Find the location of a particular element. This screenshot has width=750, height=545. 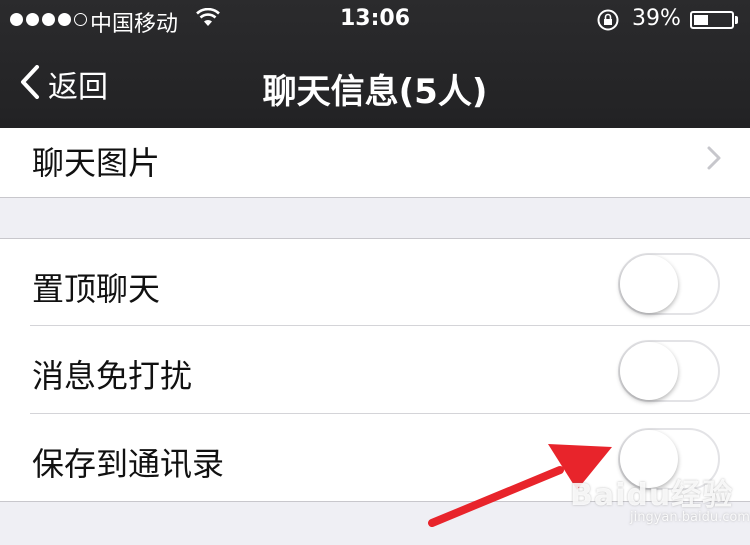

watermark-sub-text: jingyan.baidu.com is located at coordinates (690, 517).